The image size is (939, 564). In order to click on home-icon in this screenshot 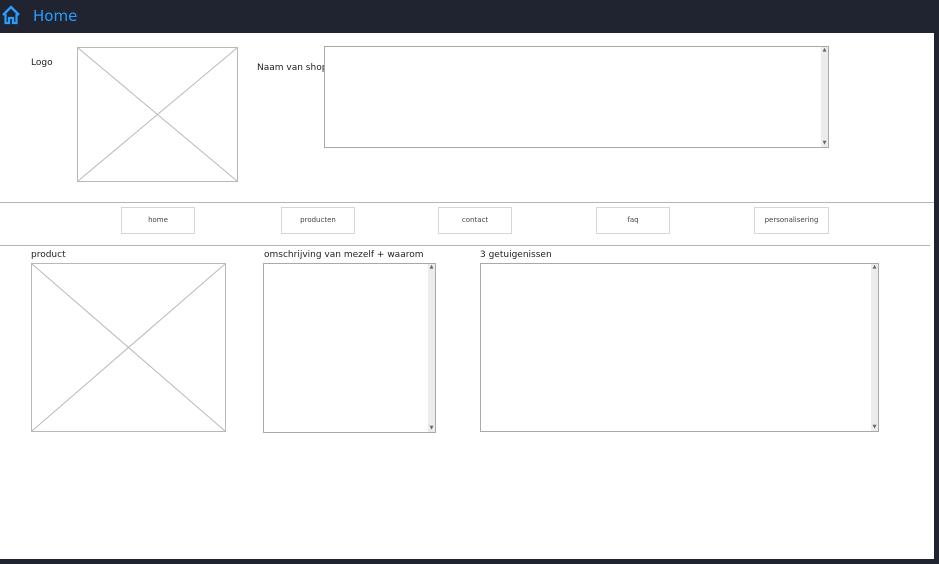, I will do `click(11, 15)`.